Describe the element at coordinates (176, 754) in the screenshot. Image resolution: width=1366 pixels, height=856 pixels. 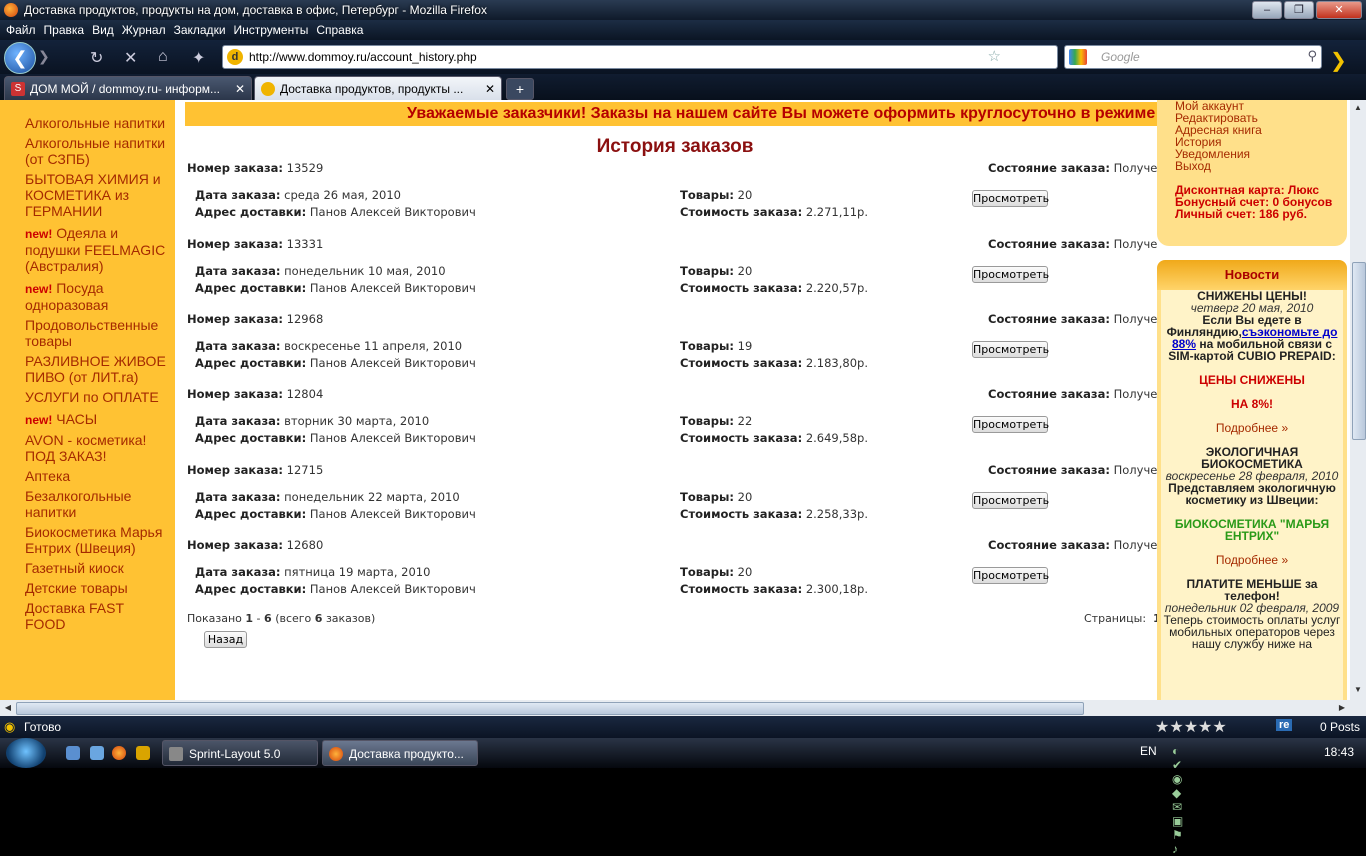
I see `sprint-layout-icon` at that location.